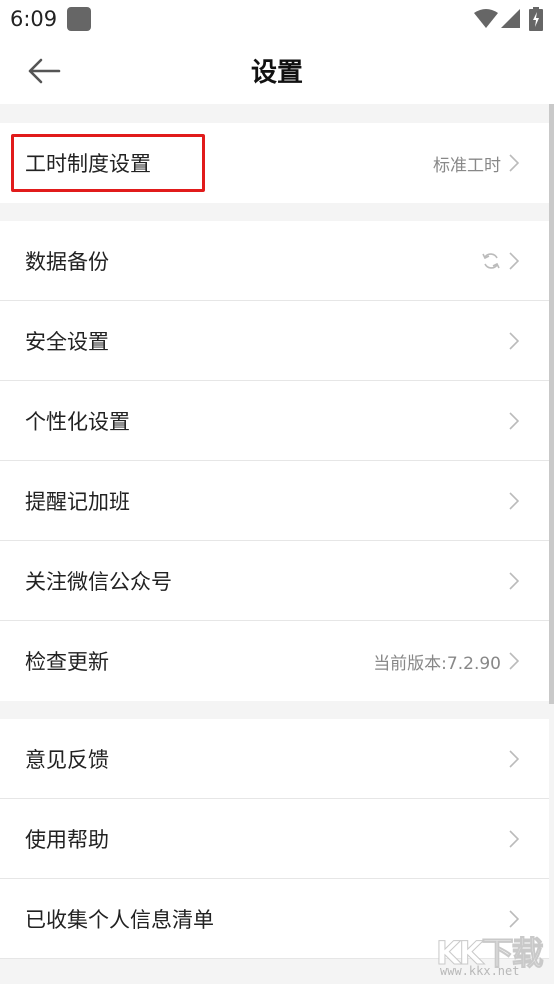 This screenshot has height=984, width=554. What do you see at coordinates (79, 19) in the screenshot?
I see `notification-icon` at bounding box center [79, 19].